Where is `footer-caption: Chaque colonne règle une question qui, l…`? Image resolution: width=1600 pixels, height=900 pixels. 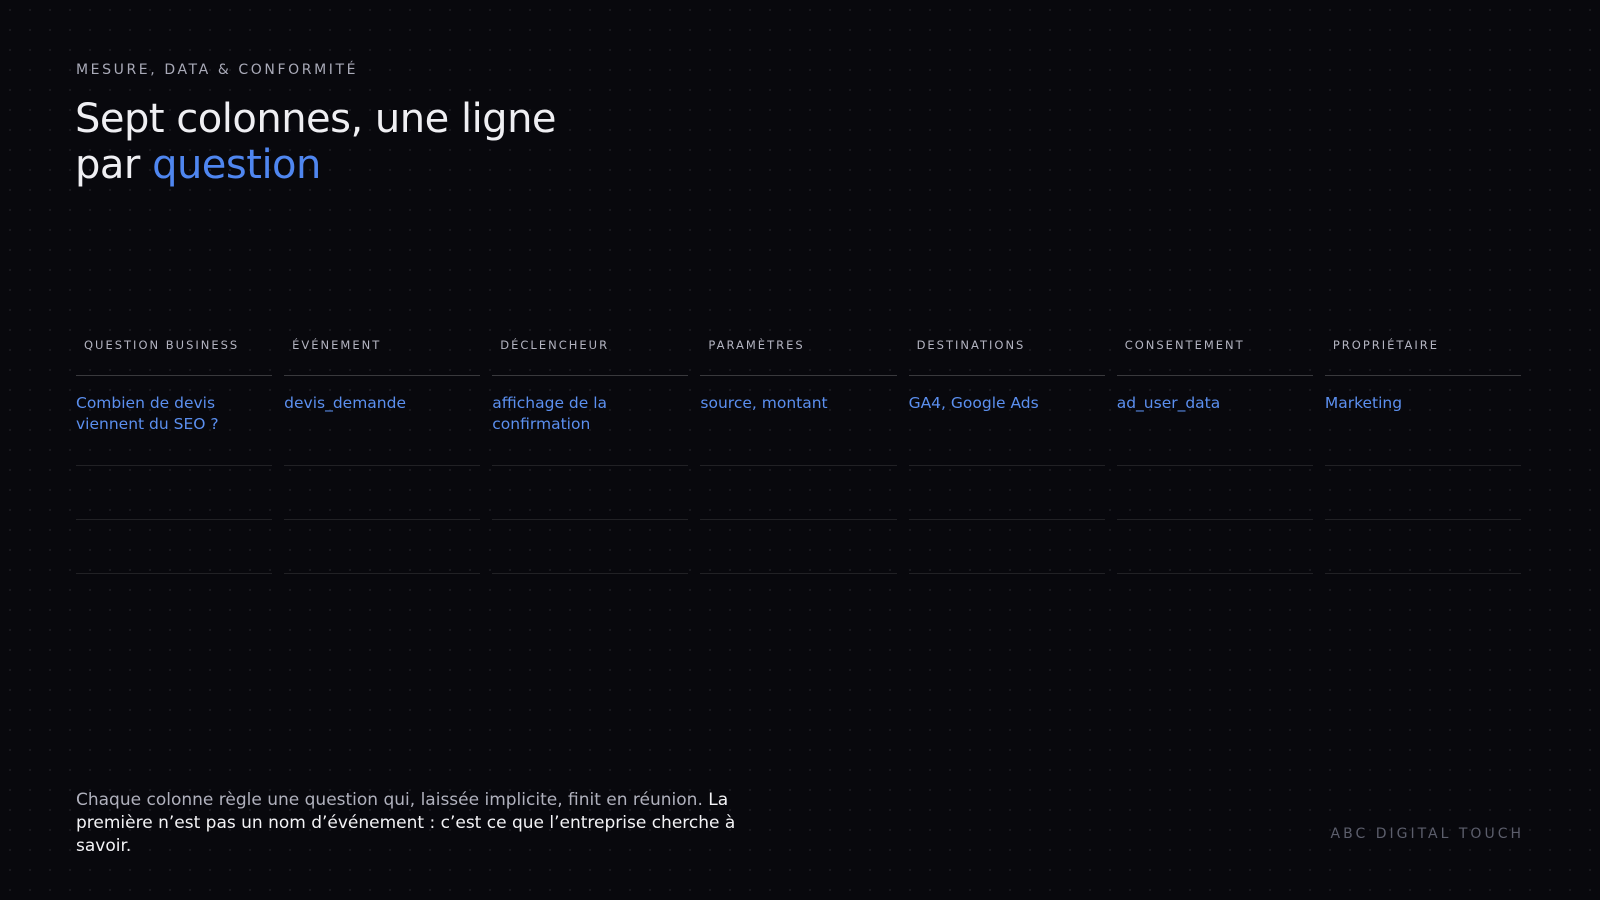
footer-caption: Chaque colonne règle une question qui, l… is located at coordinates (426, 823).